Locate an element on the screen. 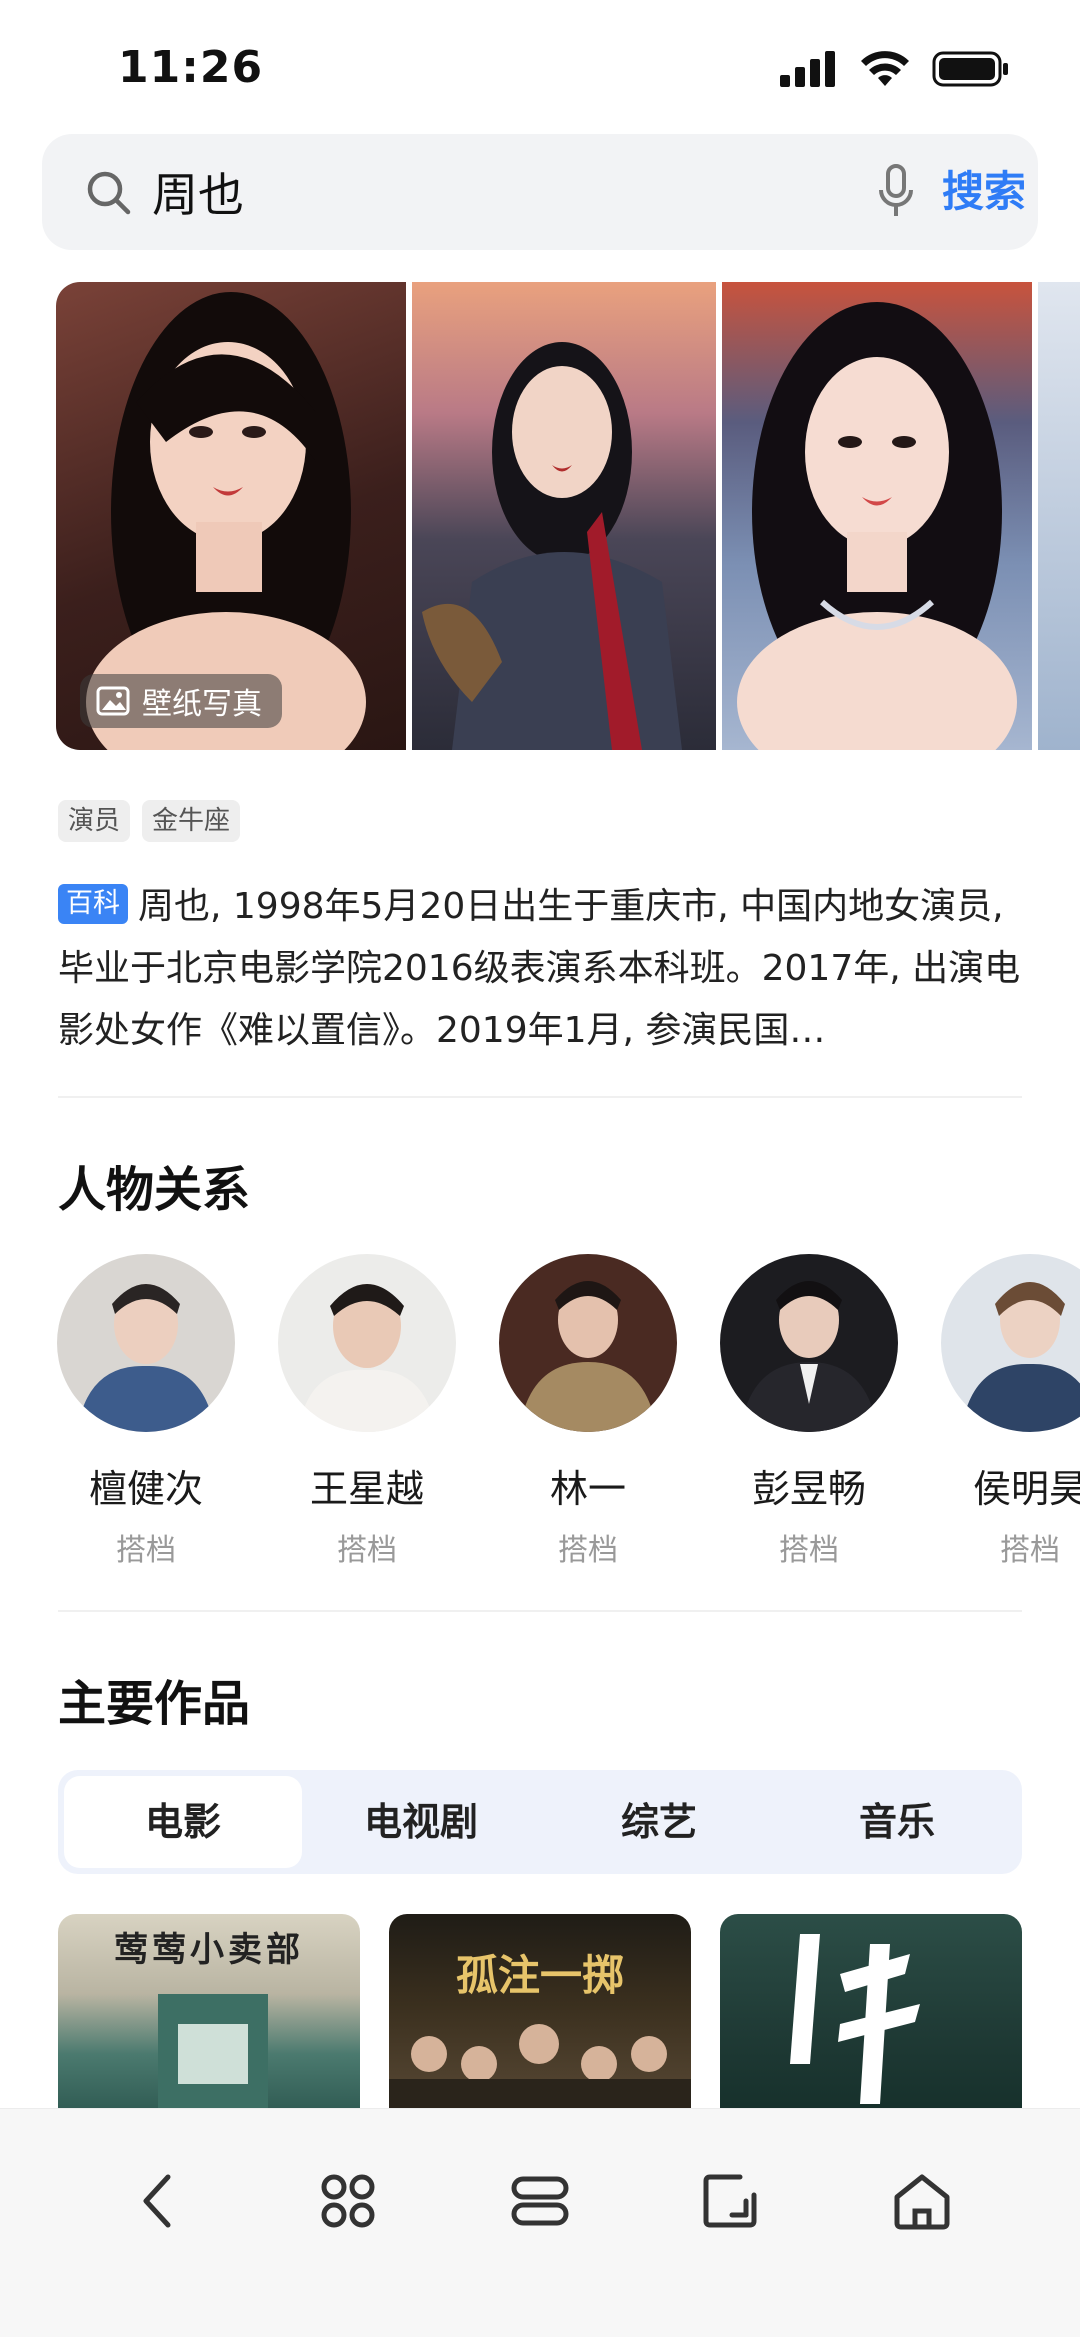 The width and height of the screenshot is (1080, 2337). edit-icon is located at coordinates (730, 2201).